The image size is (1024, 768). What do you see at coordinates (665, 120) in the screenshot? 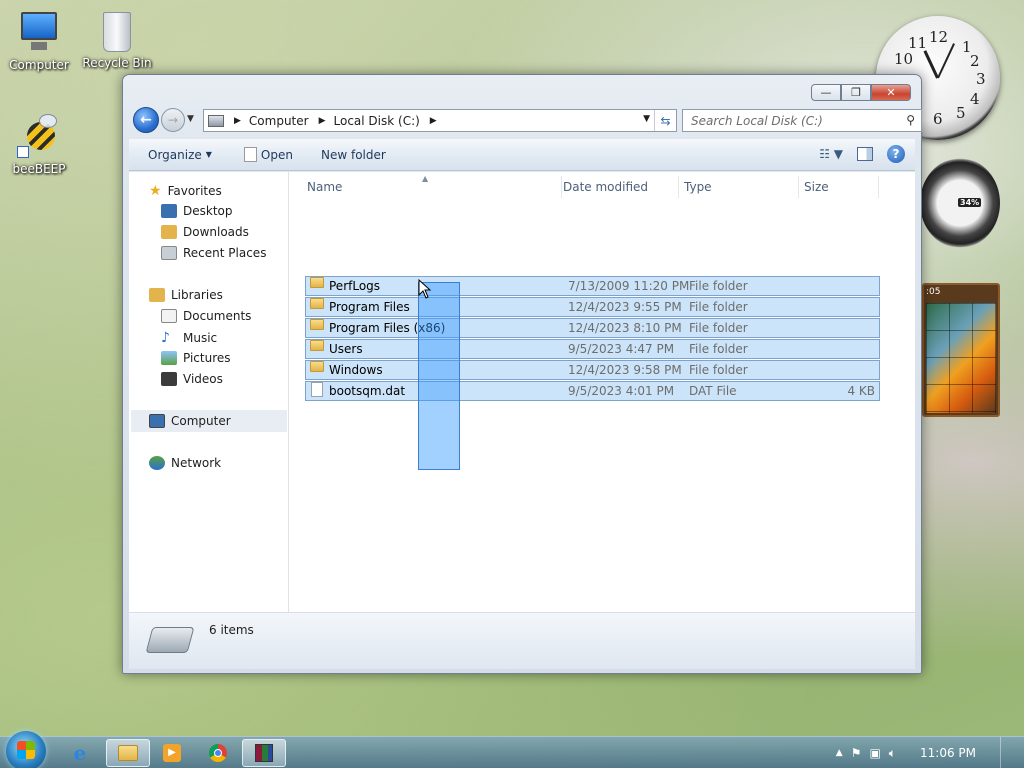
I see `refresh-button: ⇆` at bounding box center [665, 120].